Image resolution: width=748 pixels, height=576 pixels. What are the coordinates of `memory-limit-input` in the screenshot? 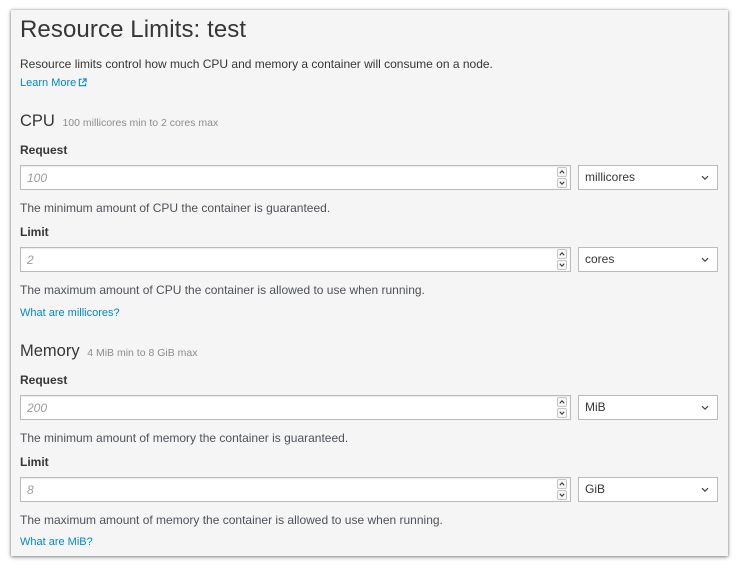 It's located at (295, 489).